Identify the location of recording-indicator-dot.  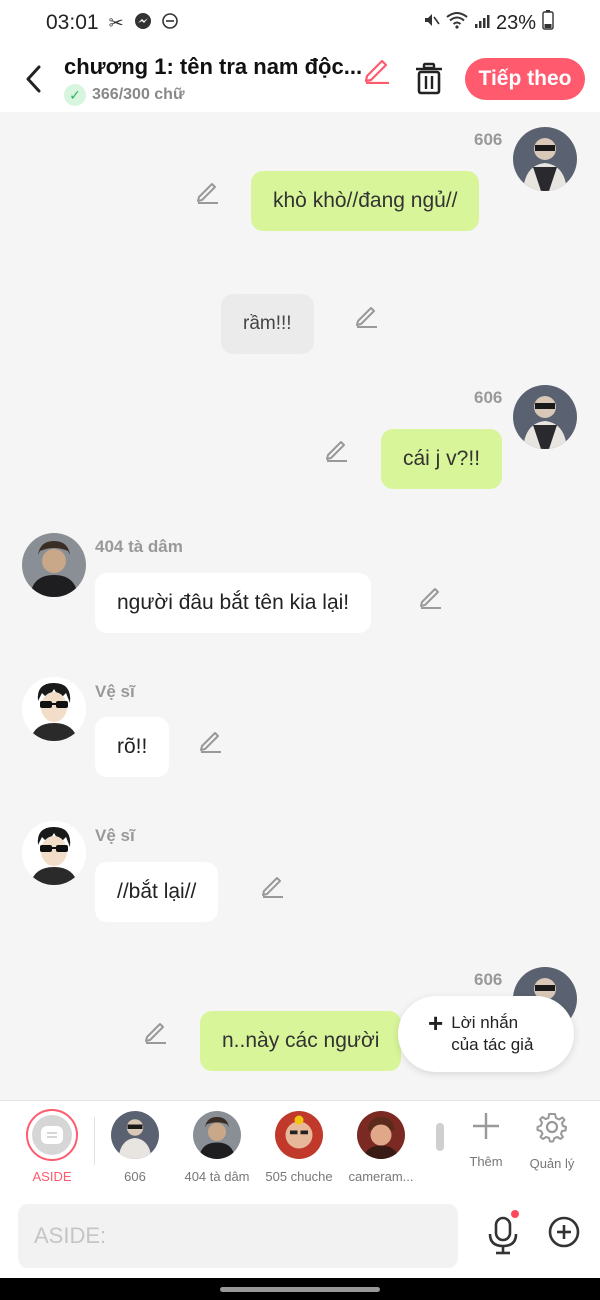
(515, 1214).